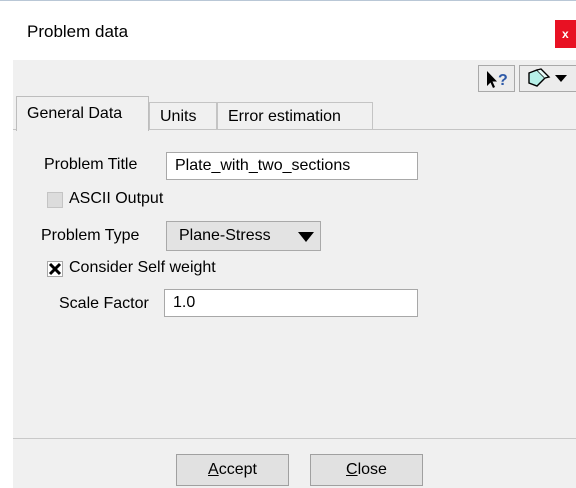  I want to click on accept-button: Accept, so click(232, 470).